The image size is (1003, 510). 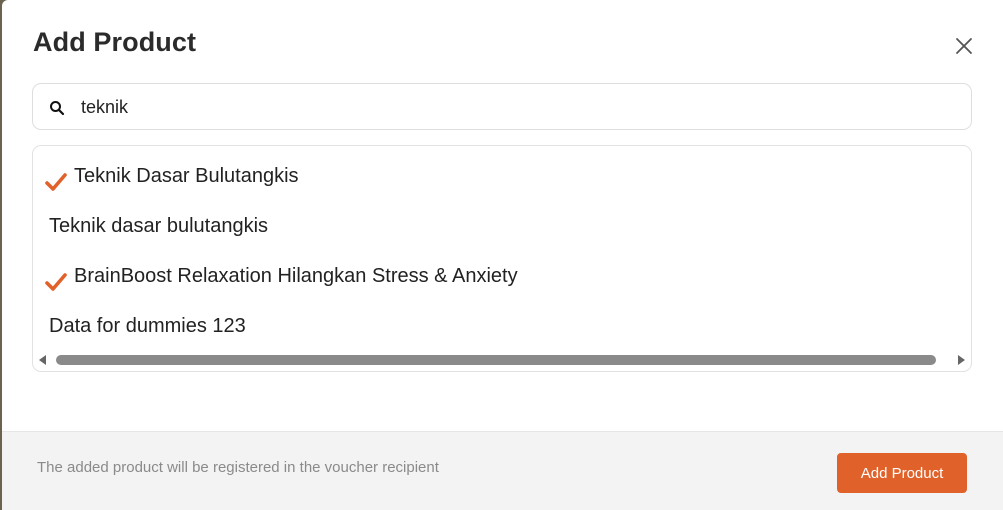 What do you see at coordinates (42, 360) in the screenshot?
I see `scroll-left-arrow-icon` at bounding box center [42, 360].